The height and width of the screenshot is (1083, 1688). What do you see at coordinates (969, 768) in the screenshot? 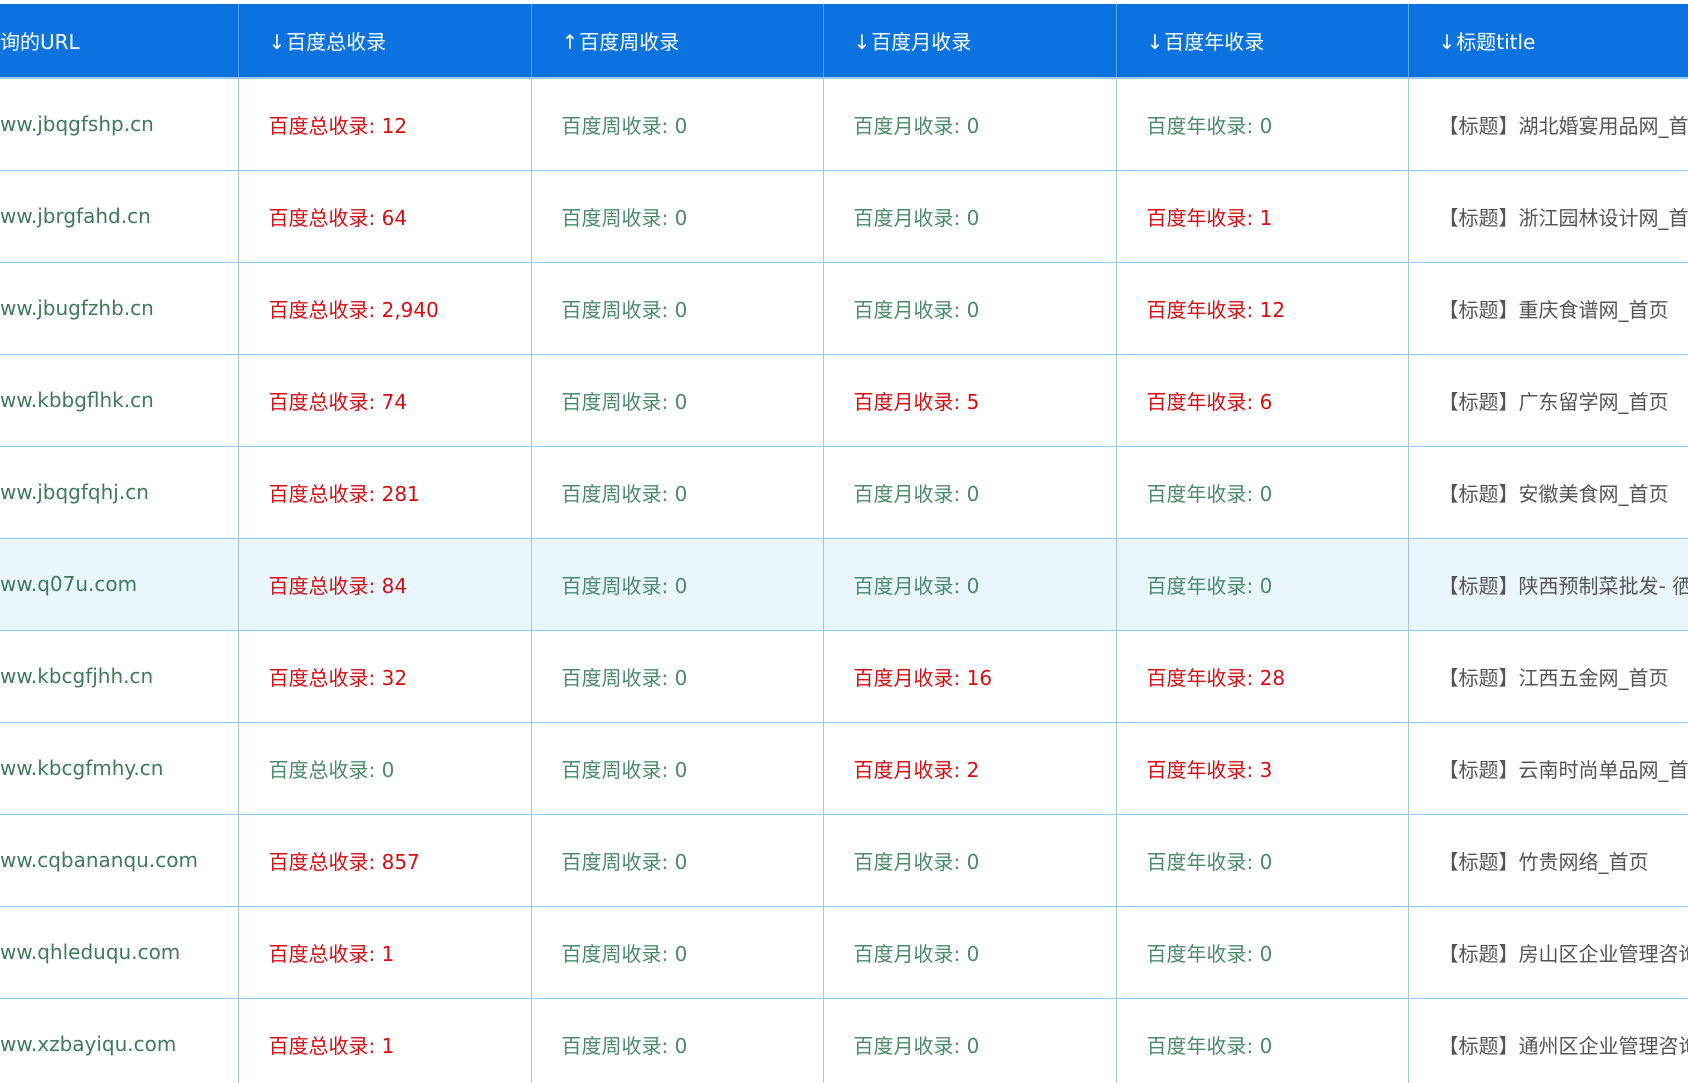
I see `month-index-cell: 百度月收录: 2` at bounding box center [969, 768].